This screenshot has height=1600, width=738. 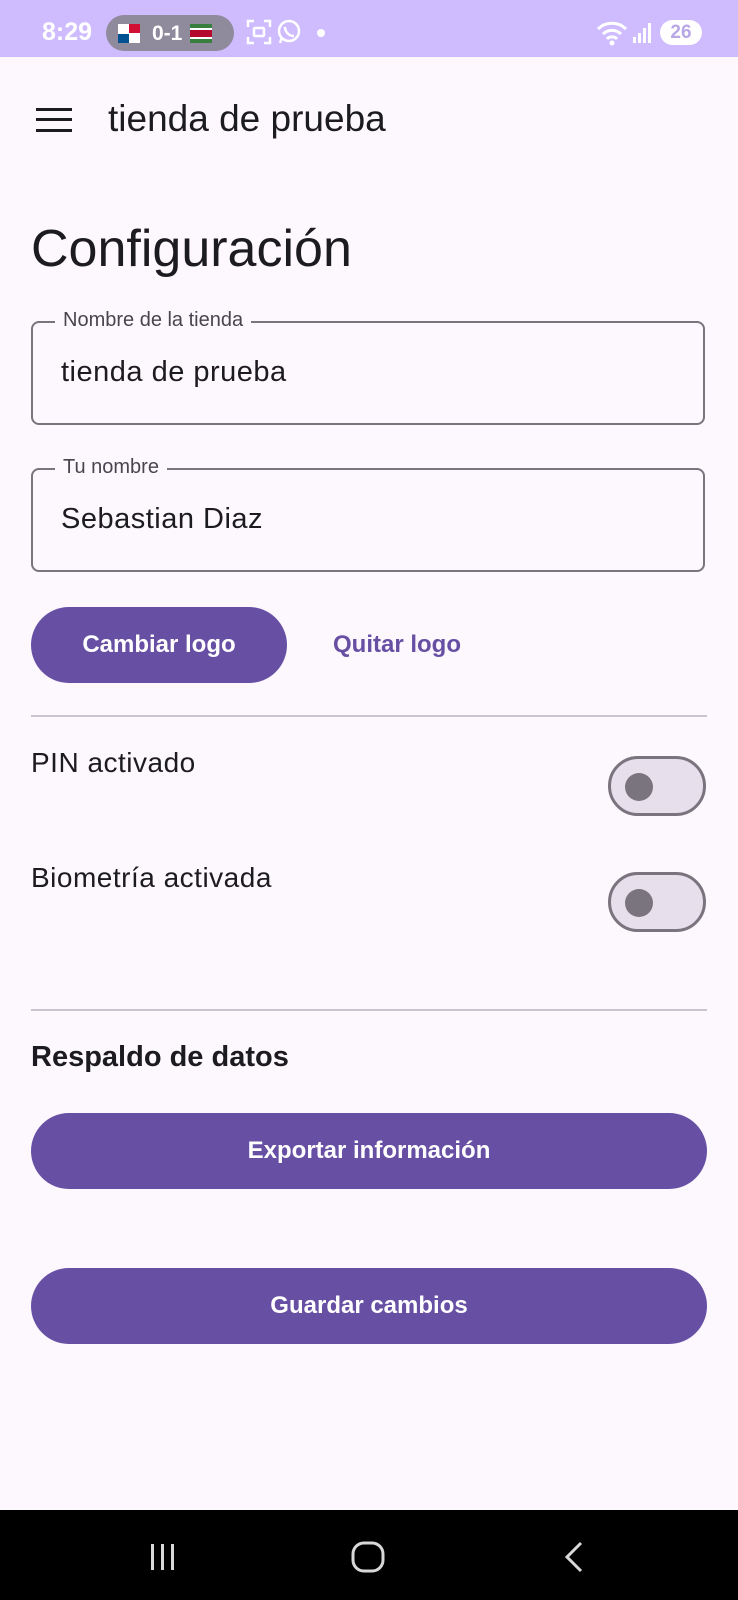 What do you see at coordinates (397, 645) in the screenshot?
I see `remove-logo-button: Quitar logo` at bounding box center [397, 645].